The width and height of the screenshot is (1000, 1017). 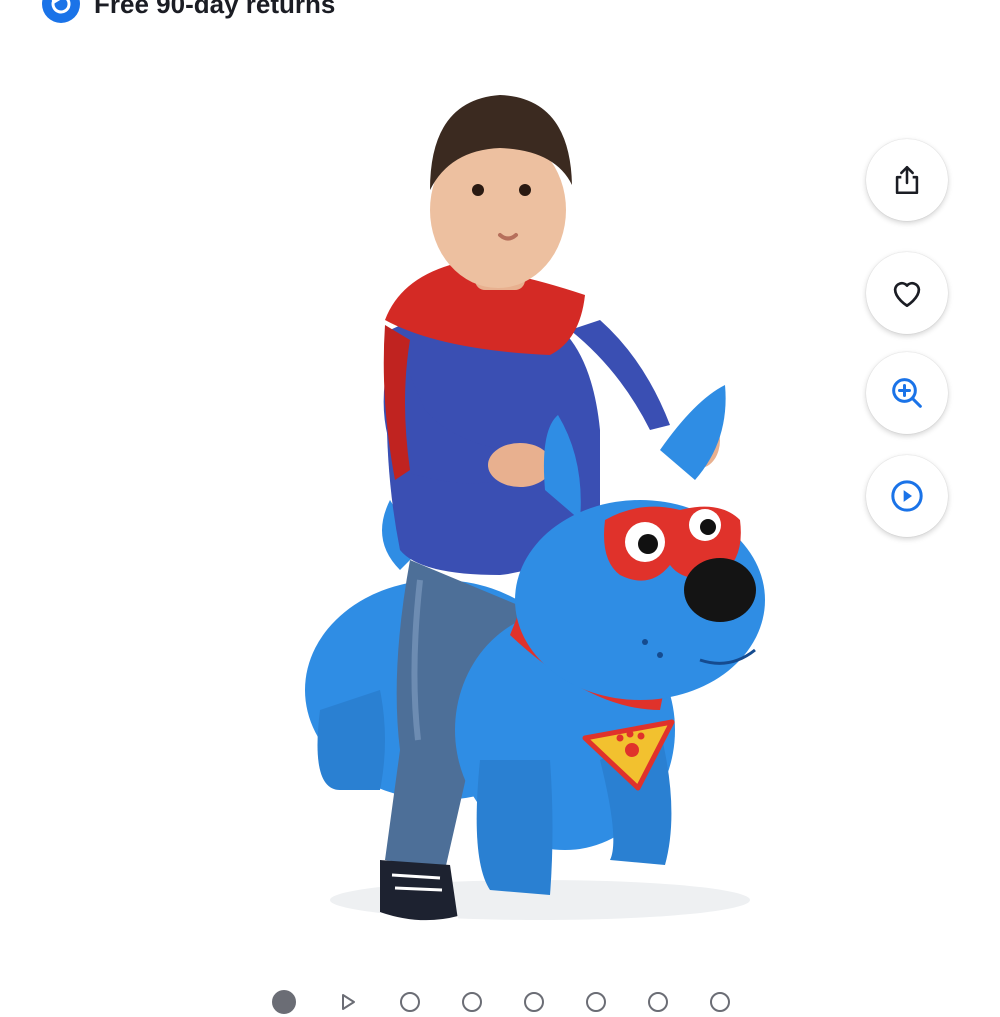 I want to click on zoom-button, so click(x=907, y=393).